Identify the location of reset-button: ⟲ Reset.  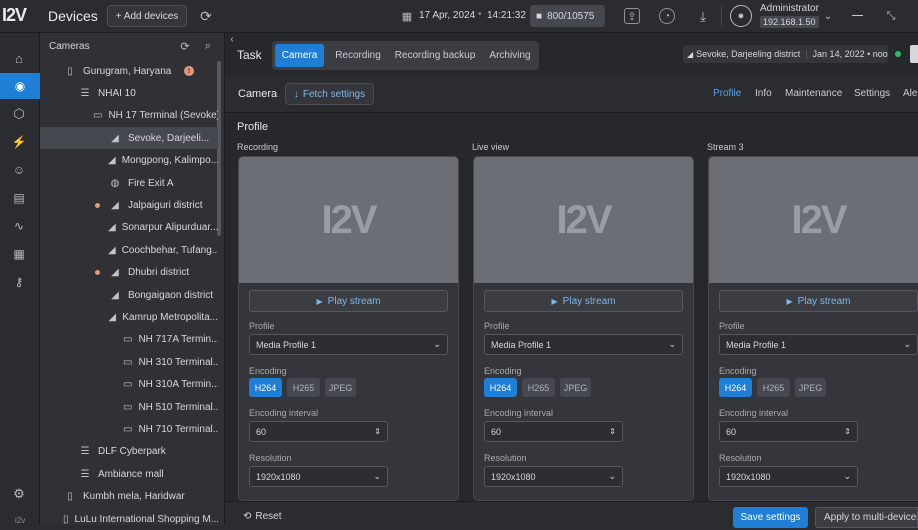
(262, 516).